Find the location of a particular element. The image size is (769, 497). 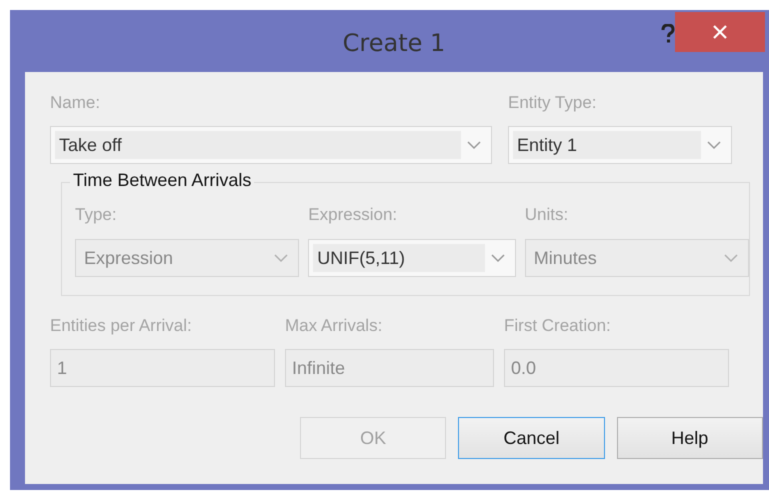

field-label: Units: is located at coordinates (547, 215).